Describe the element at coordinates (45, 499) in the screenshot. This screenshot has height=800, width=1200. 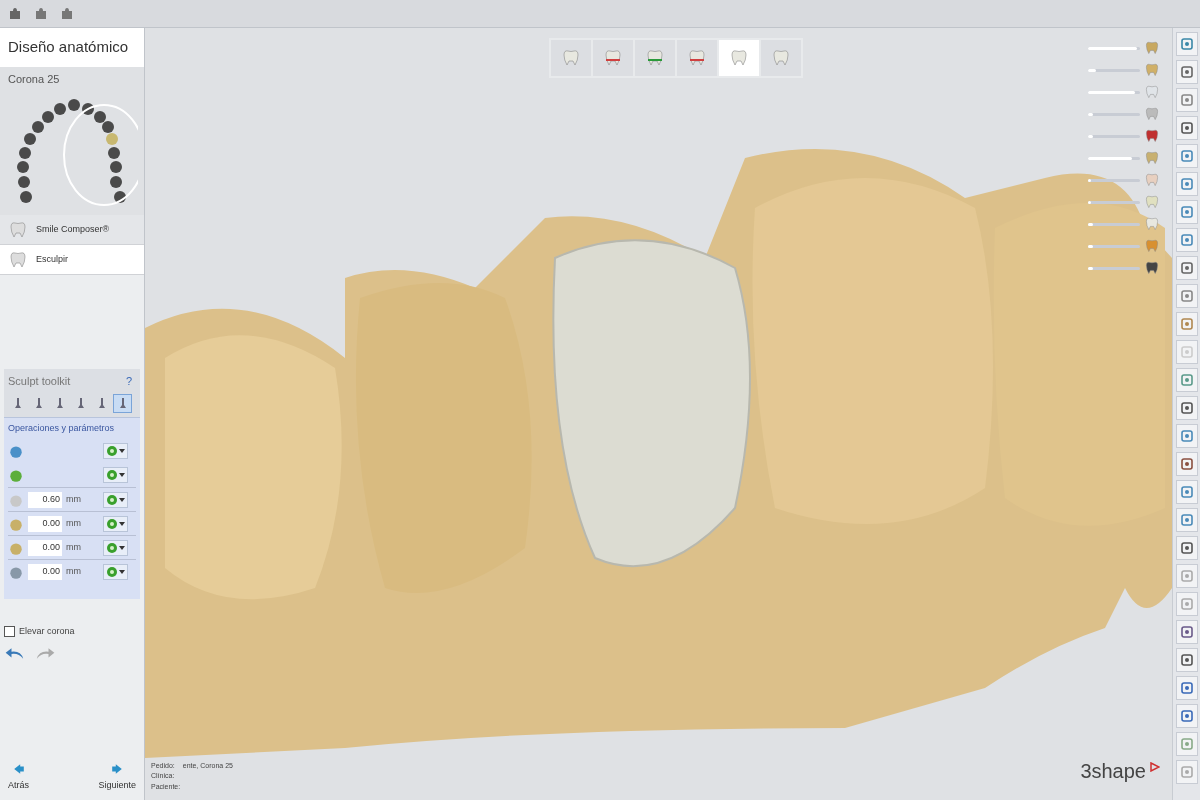
I see `number-field: 0.60` at that location.